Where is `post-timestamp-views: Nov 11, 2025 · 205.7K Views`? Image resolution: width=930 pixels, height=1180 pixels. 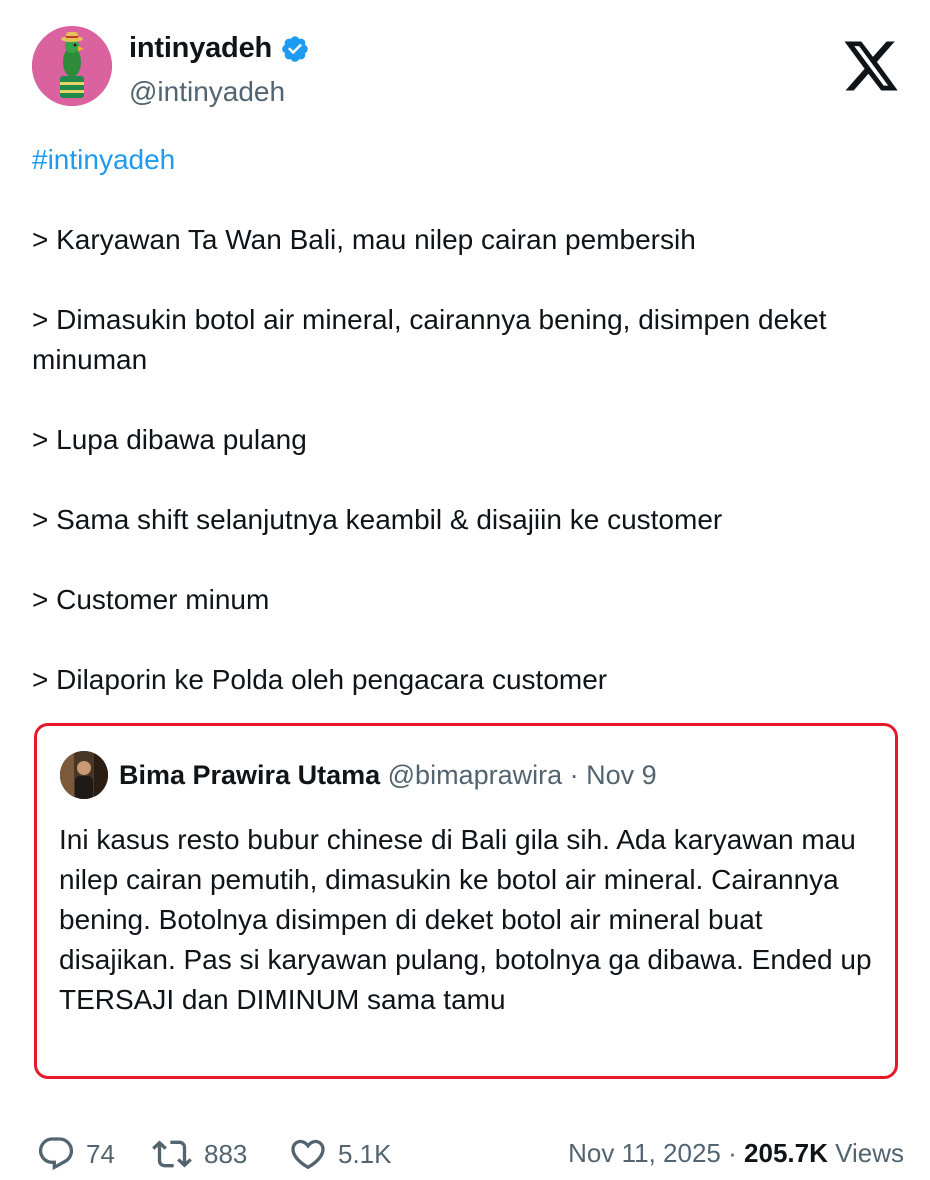
post-timestamp-views: Nov 11, 2025 · 205.7K Views is located at coordinates (736, 1153).